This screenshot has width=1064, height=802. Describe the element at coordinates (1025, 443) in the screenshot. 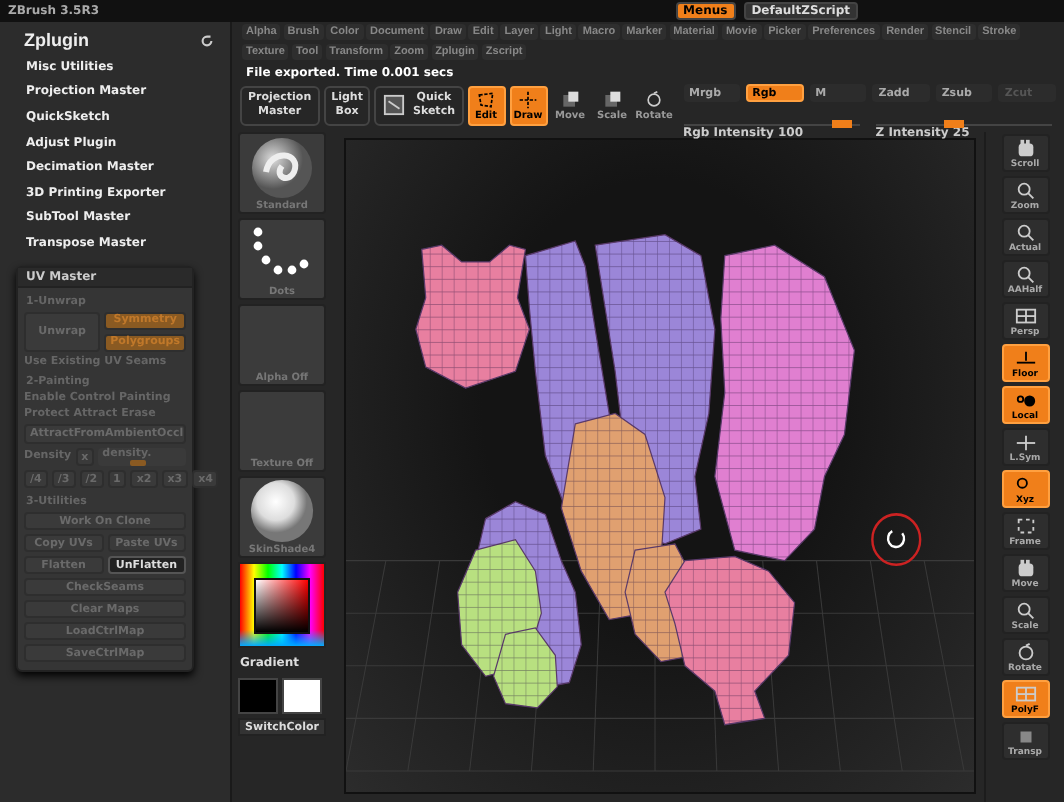

I see `cross-icon` at that location.